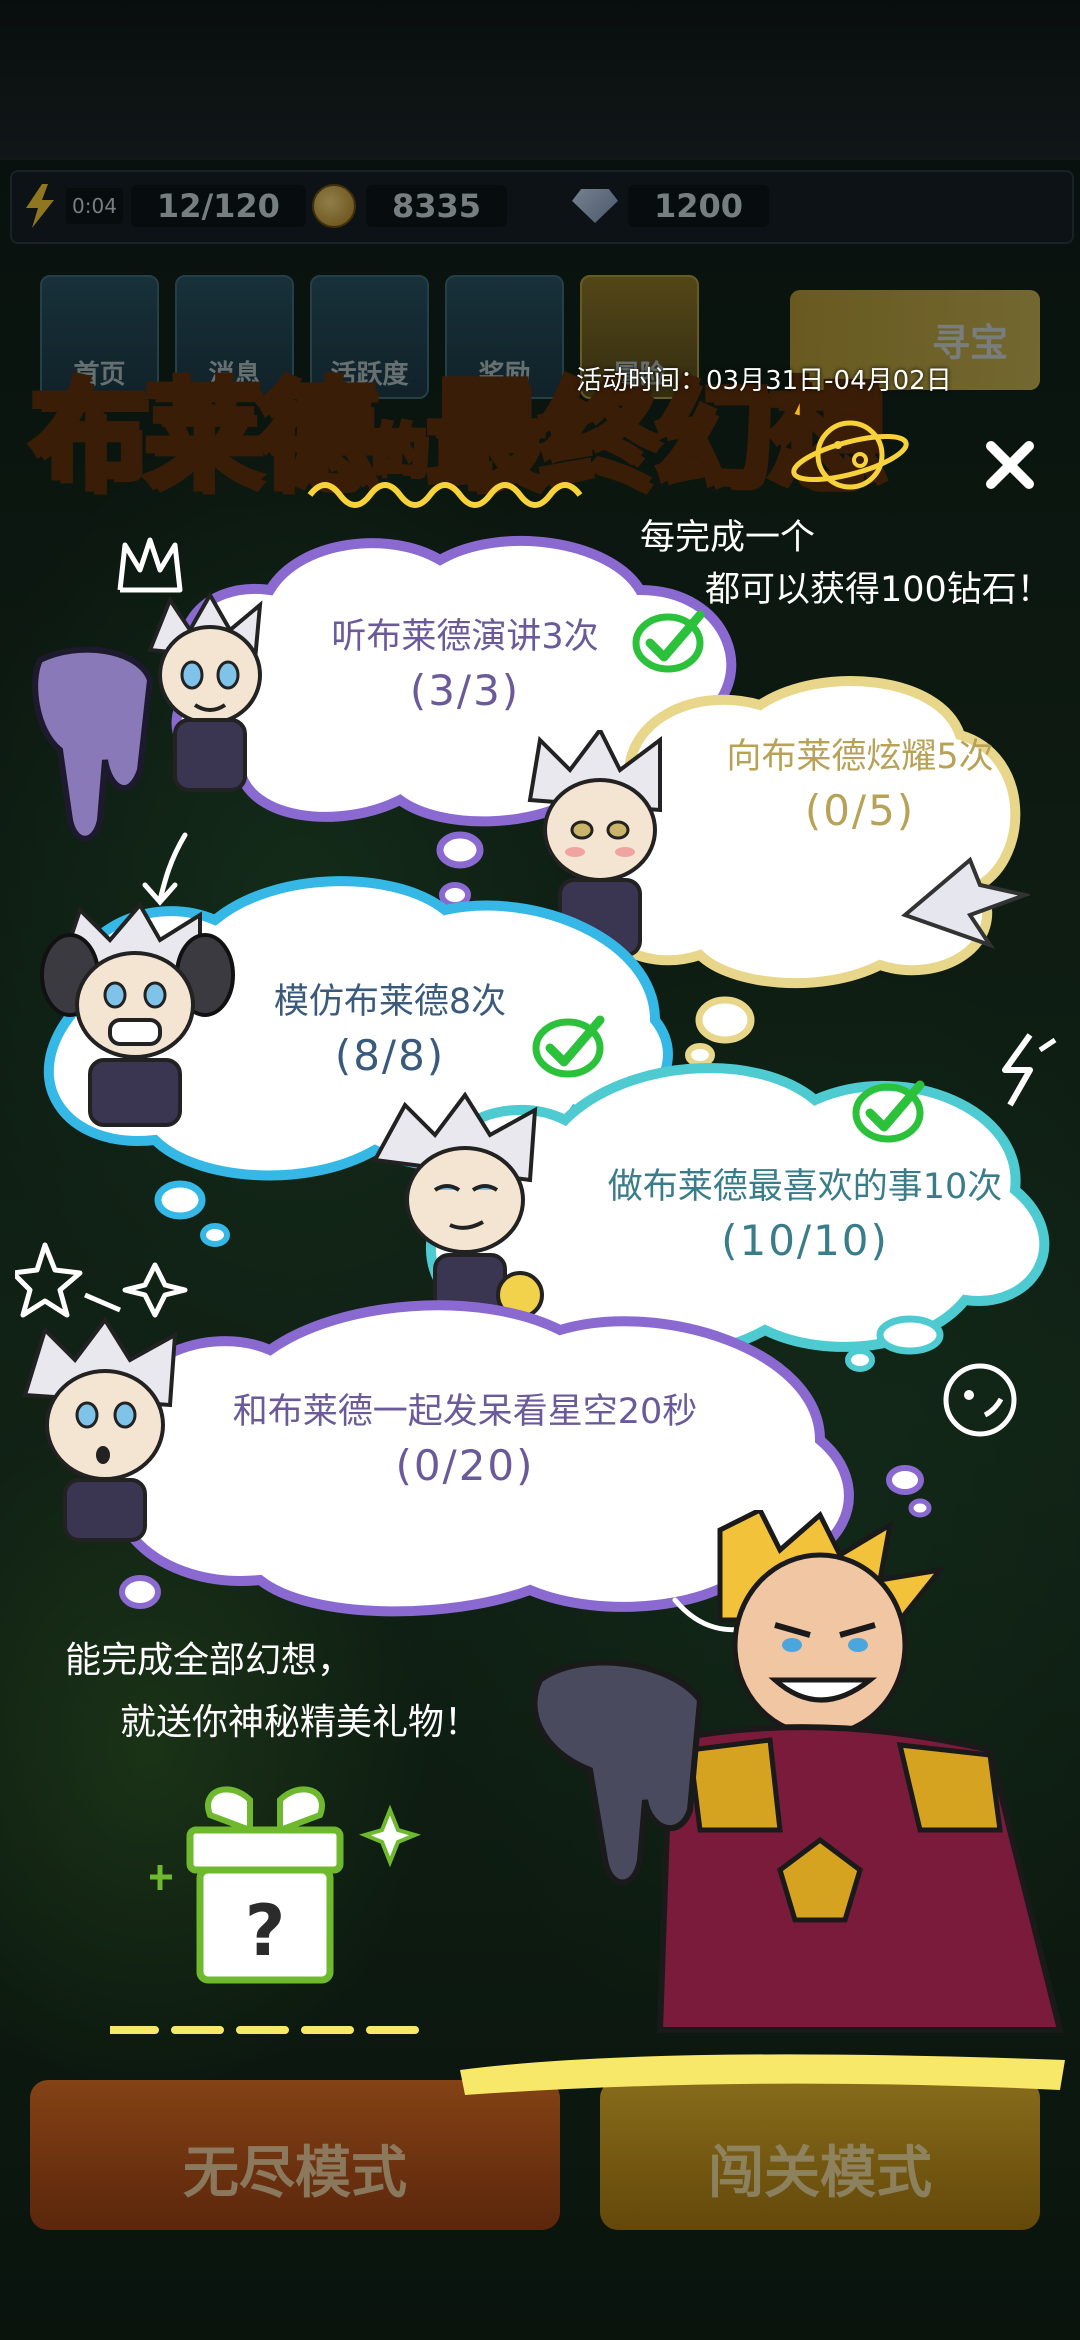 Image resolution: width=1080 pixels, height=2340 pixels. What do you see at coordinates (805, 1187) in the screenshot?
I see `task-4-label: 做布莱德最喜欢的事10次` at bounding box center [805, 1187].